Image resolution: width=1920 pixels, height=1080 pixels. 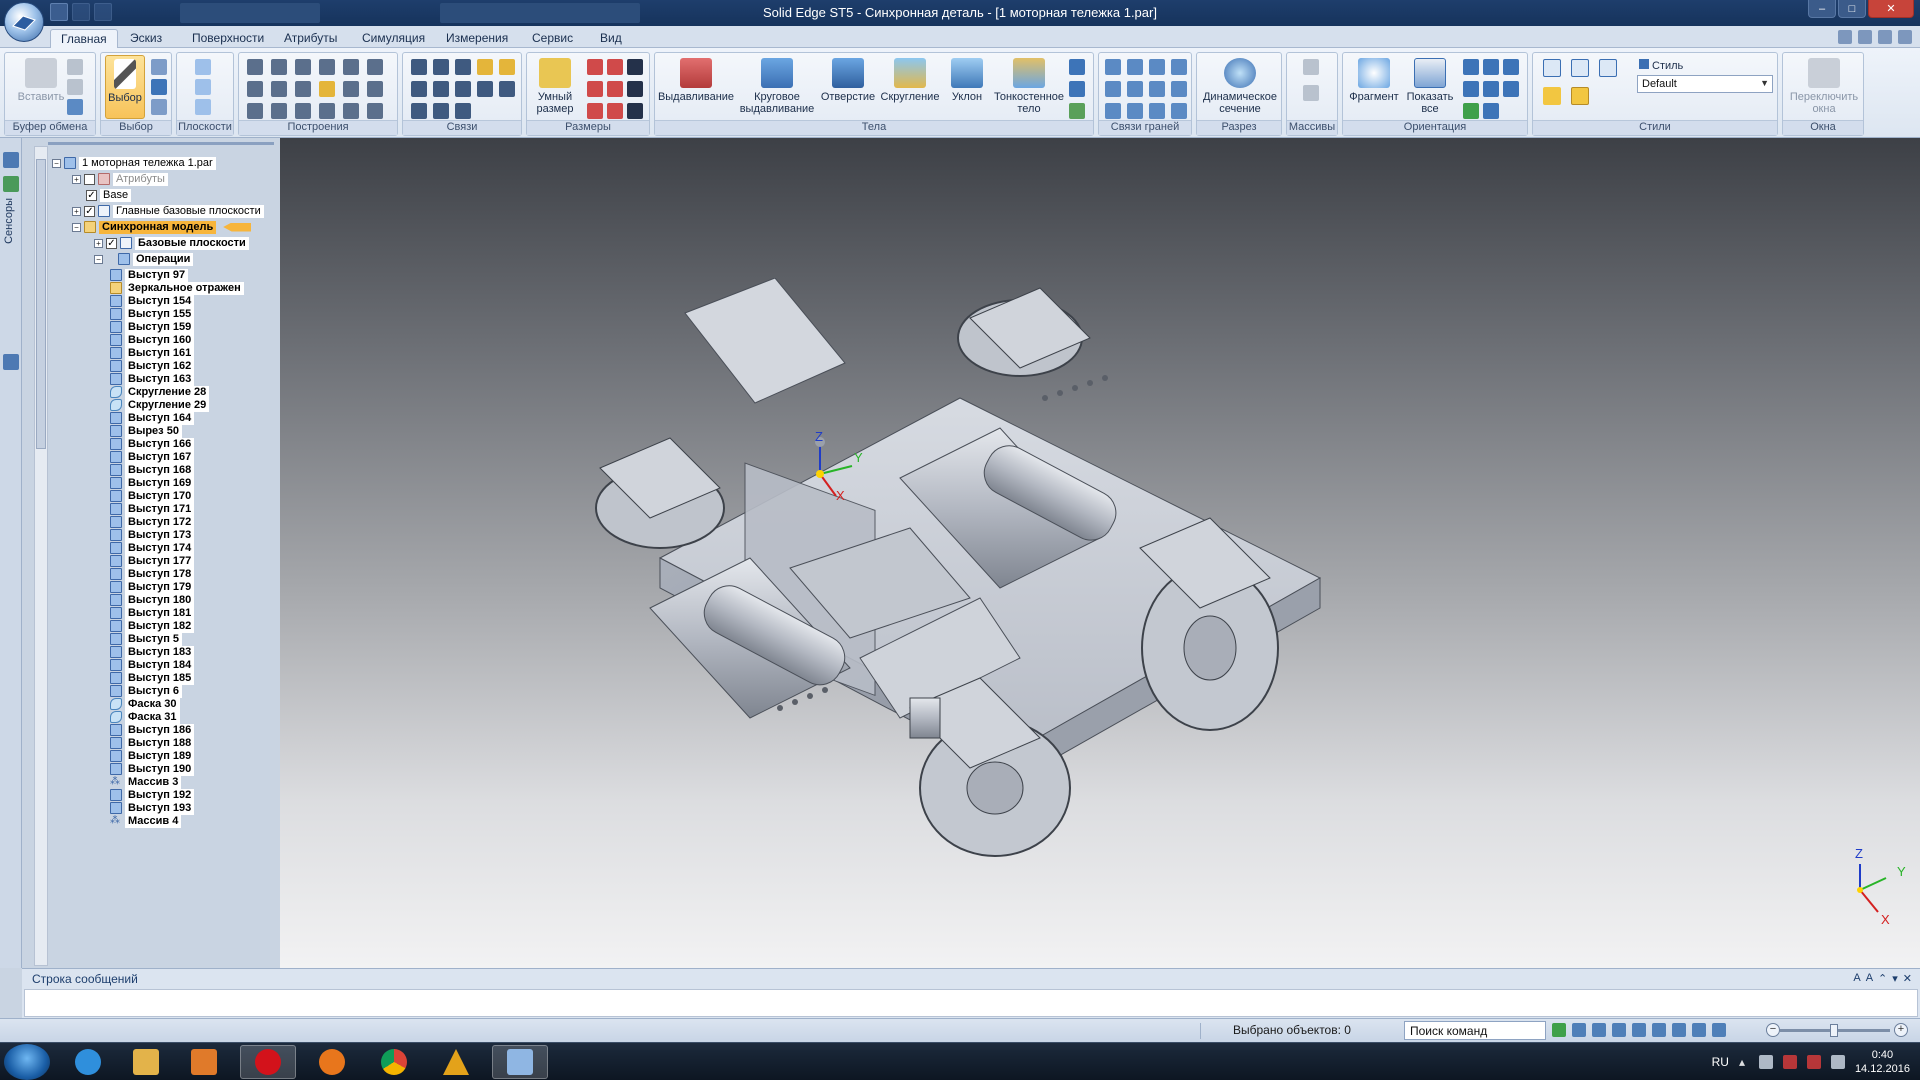 I want to click on tangent-face-icon, so click(x=1135, y=89).